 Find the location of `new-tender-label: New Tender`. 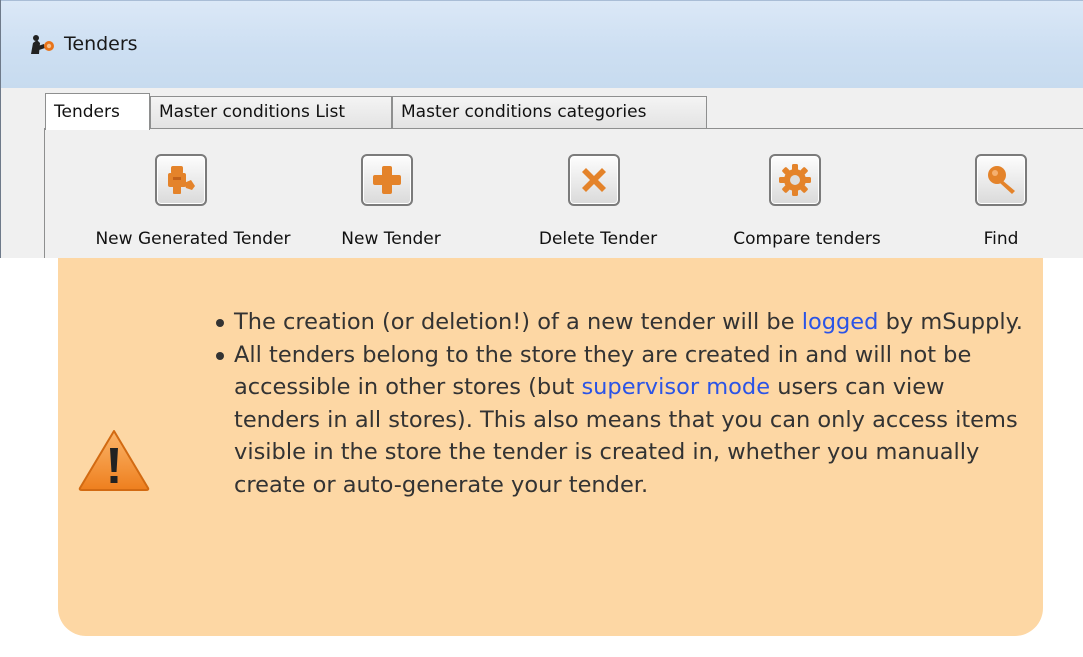

new-tender-label: New Tender is located at coordinates (391, 239).